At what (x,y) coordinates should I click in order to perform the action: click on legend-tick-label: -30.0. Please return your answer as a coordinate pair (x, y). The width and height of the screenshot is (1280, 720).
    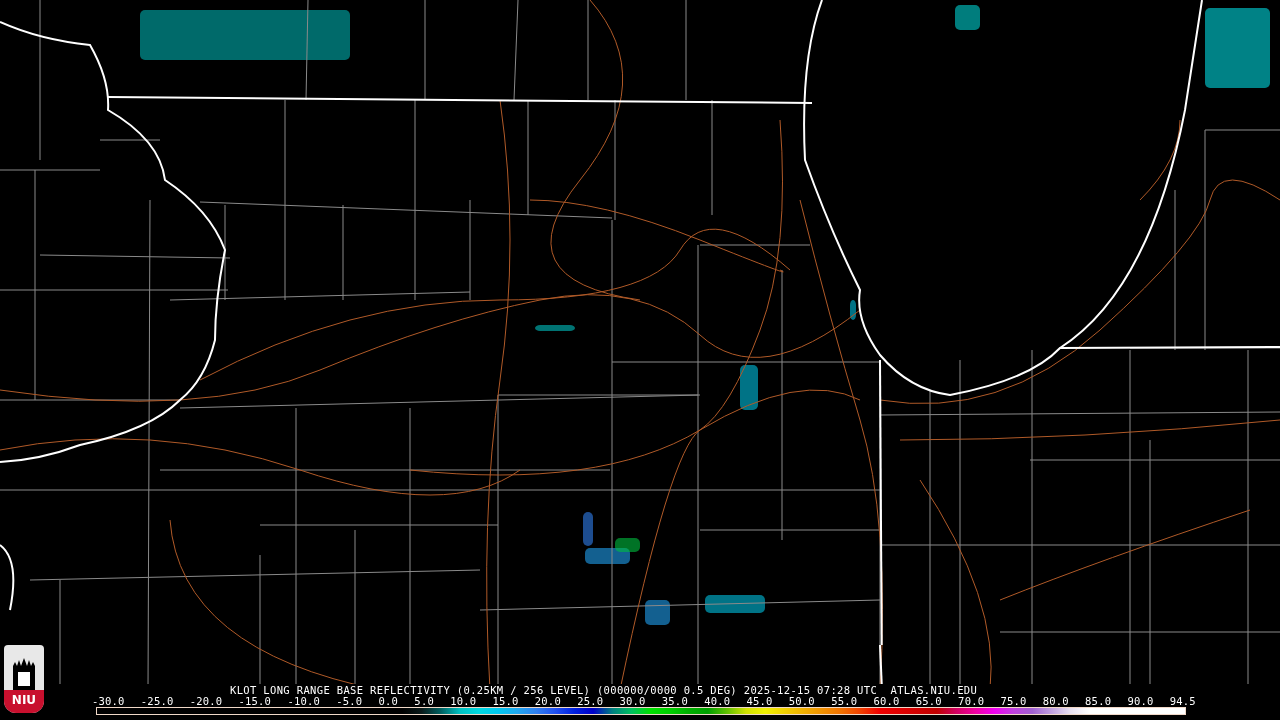
    Looking at the image, I should click on (108, 701).